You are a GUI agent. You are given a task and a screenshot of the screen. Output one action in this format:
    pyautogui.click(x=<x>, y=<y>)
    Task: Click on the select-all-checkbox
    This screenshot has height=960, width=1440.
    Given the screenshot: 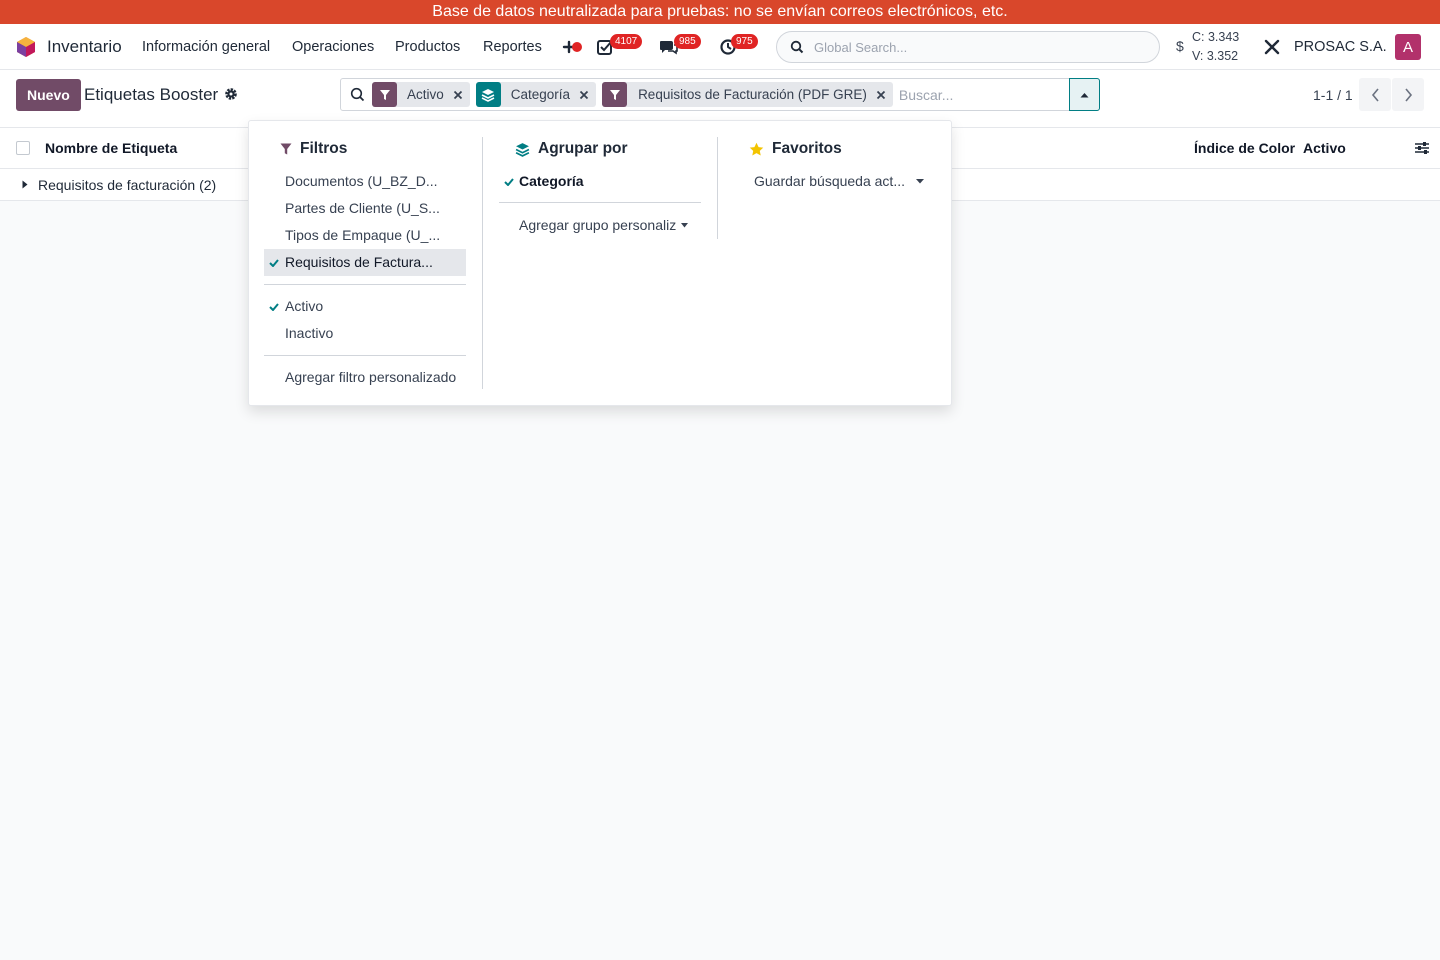 What is the action you would take?
    pyautogui.click(x=23, y=148)
    